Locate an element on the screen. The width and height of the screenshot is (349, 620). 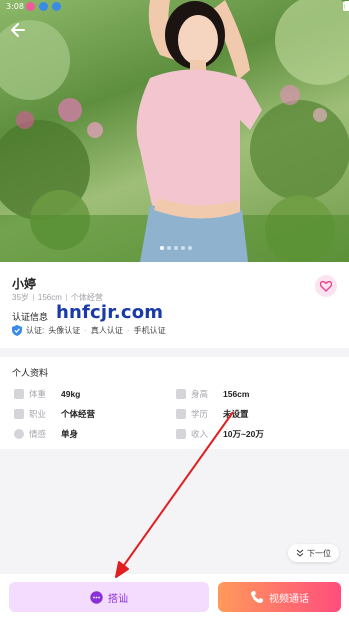
double-chevron-down-icon is located at coordinates (300, 553).